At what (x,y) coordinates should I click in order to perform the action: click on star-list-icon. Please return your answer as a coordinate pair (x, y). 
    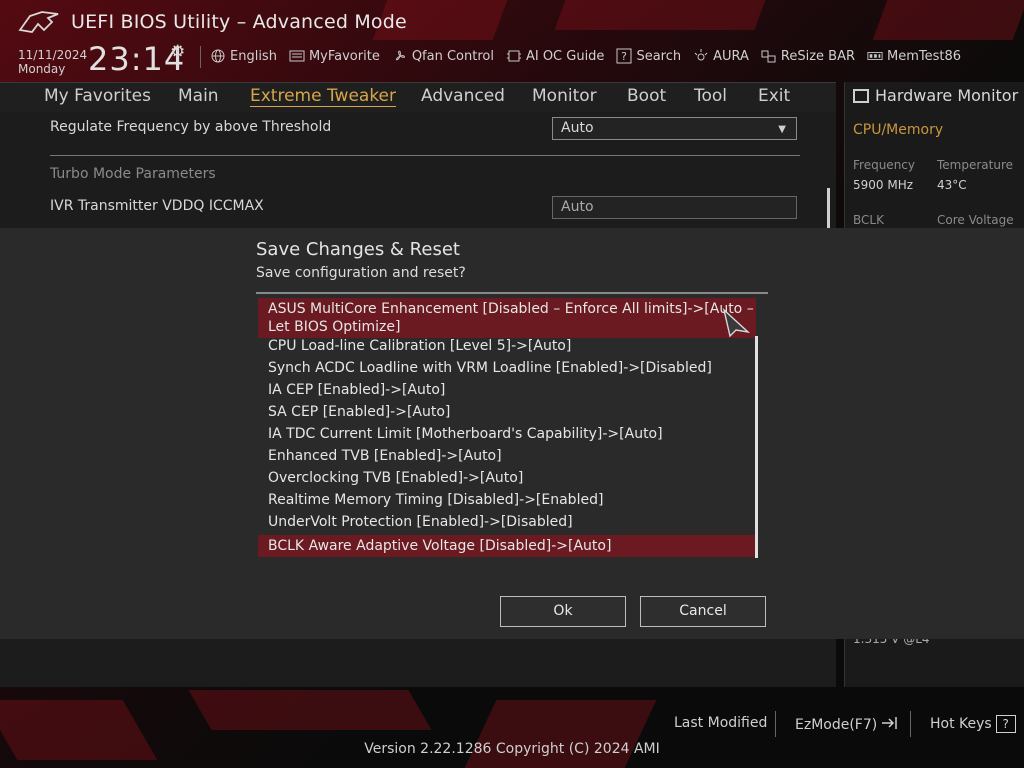
    Looking at the image, I should click on (297, 56).